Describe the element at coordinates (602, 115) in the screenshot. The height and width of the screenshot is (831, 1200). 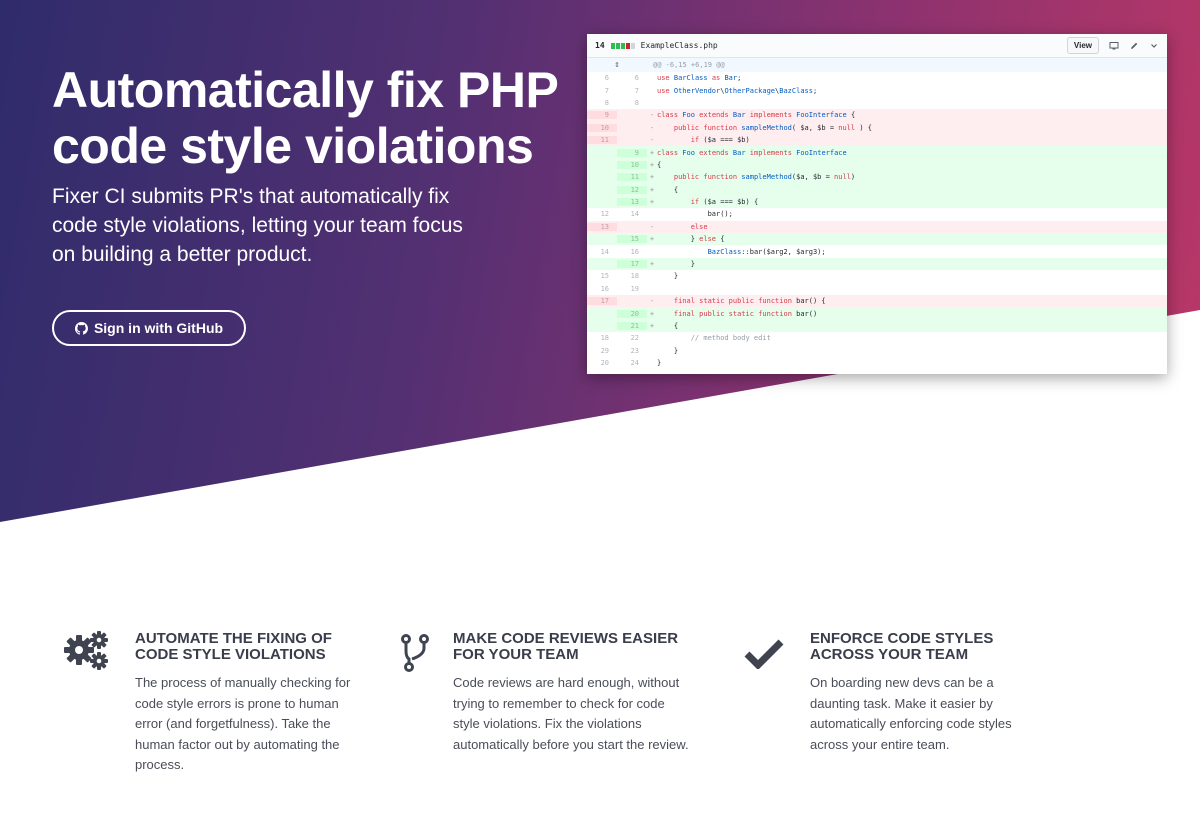
I see `old-line-number: 9` at that location.